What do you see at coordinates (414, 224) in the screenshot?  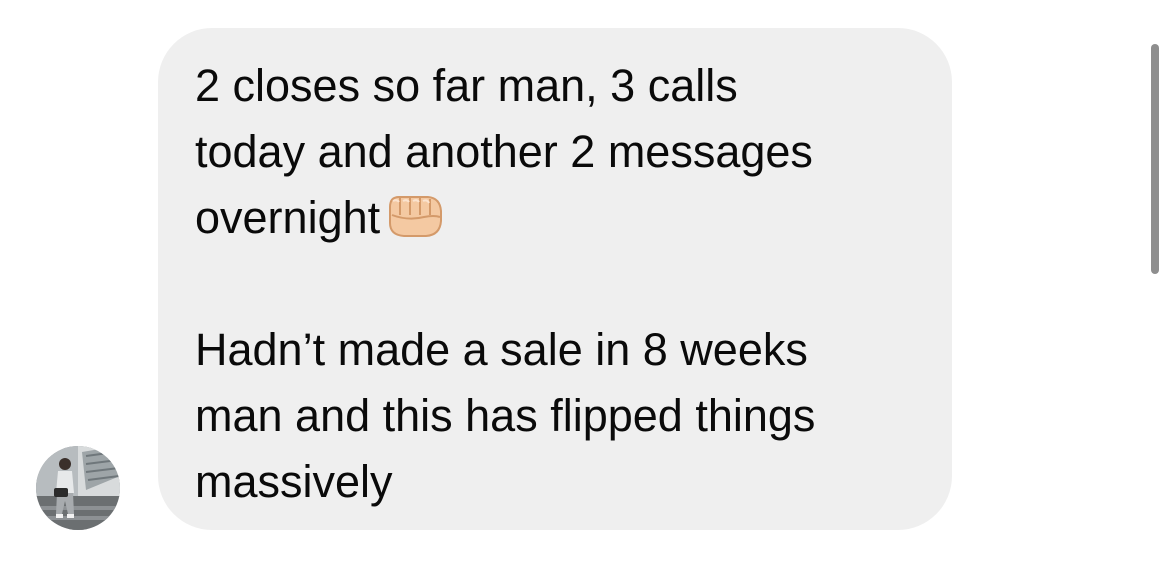 I see `fist-bump-emoji-icon` at bounding box center [414, 224].